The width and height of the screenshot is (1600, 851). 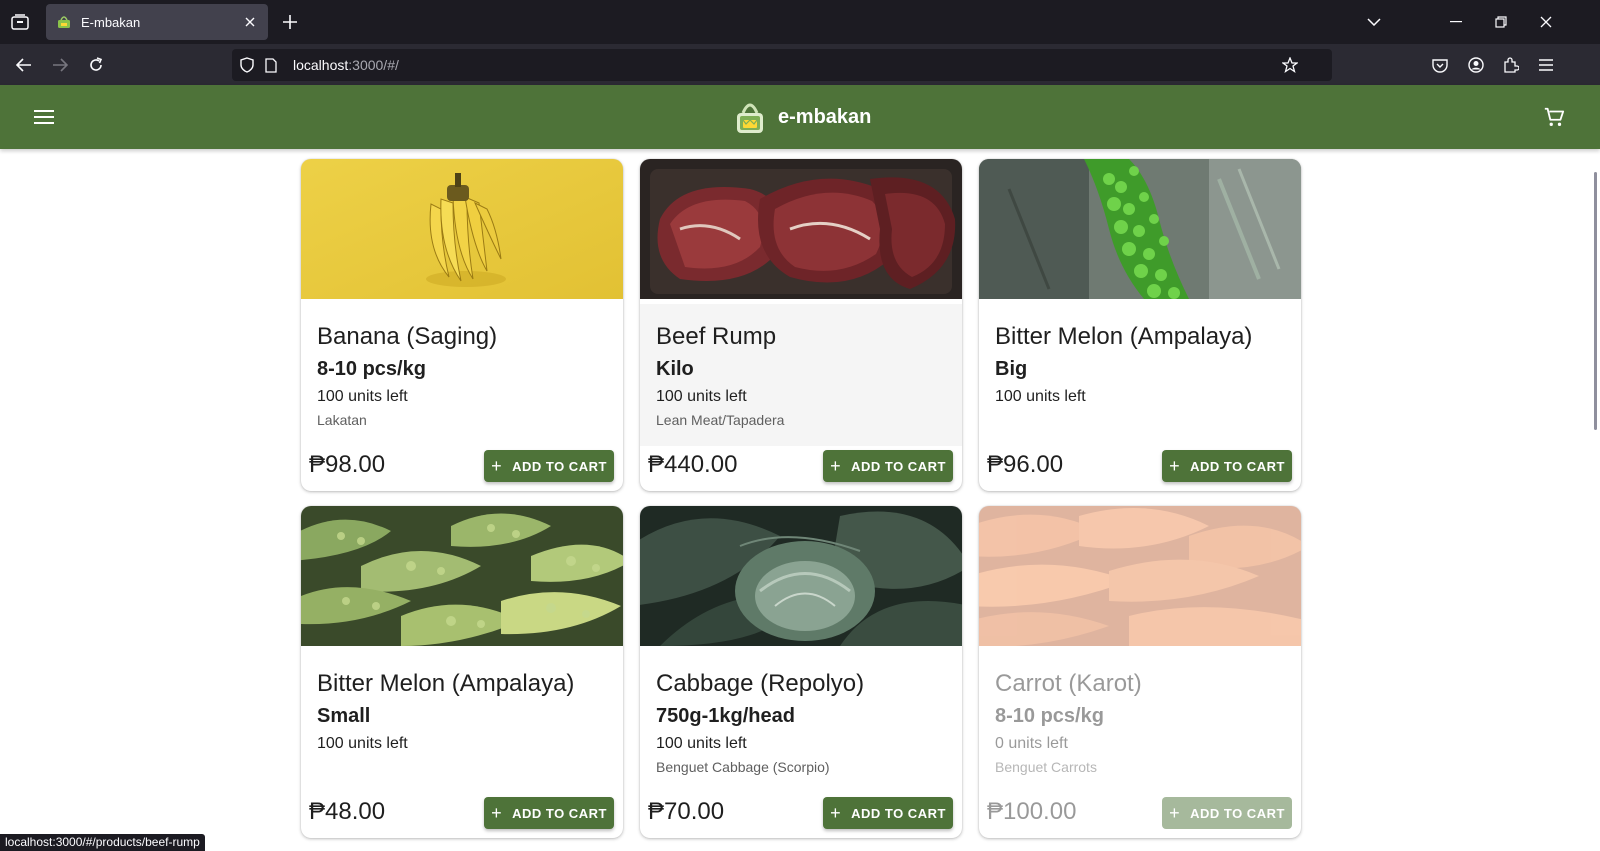 What do you see at coordinates (1032, 811) in the screenshot?
I see `product-price: ₱100.00` at bounding box center [1032, 811].